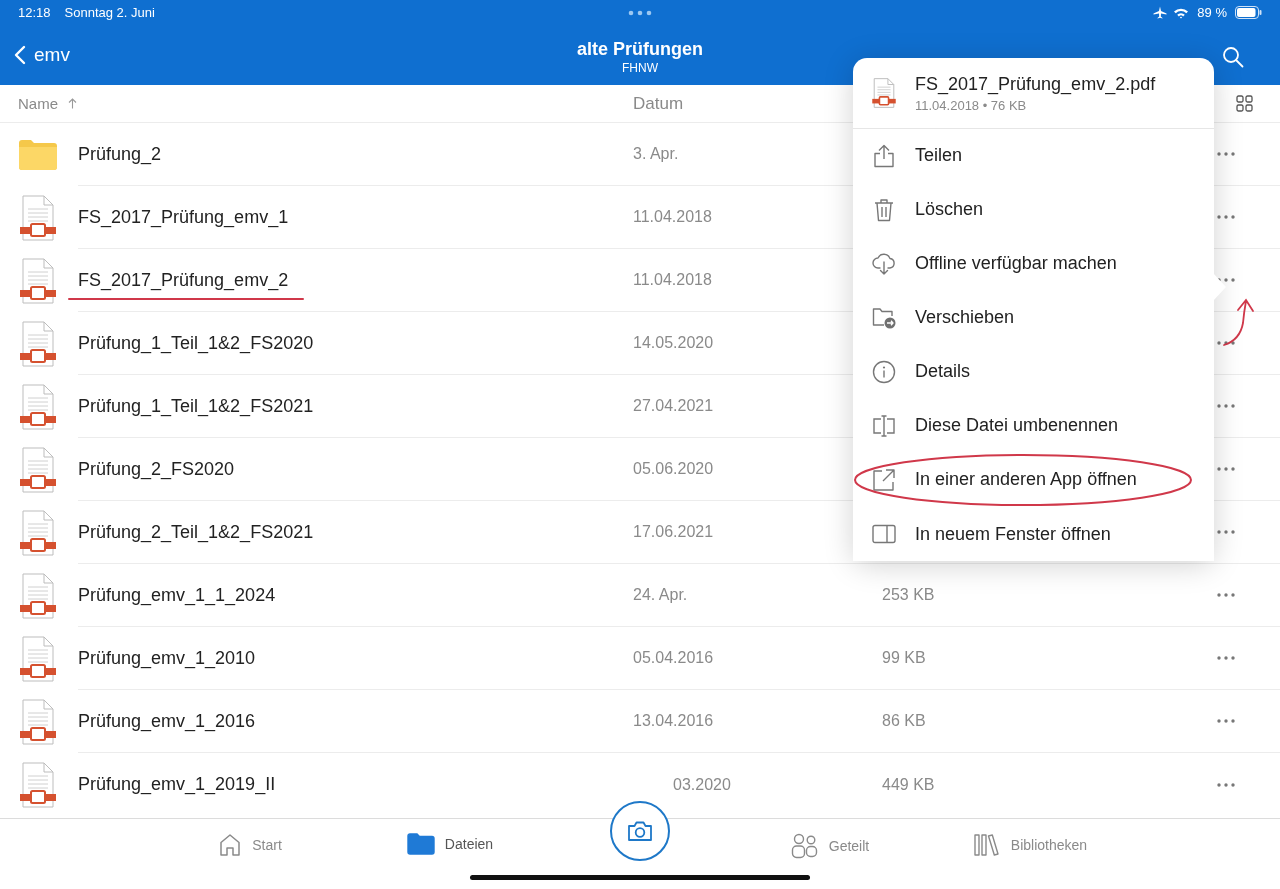 This screenshot has height=889, width=1280. Describe the element at coordinates (1033, 264) in the screenshot. I see `menu-item: Offline verfügbar machen` at that location.